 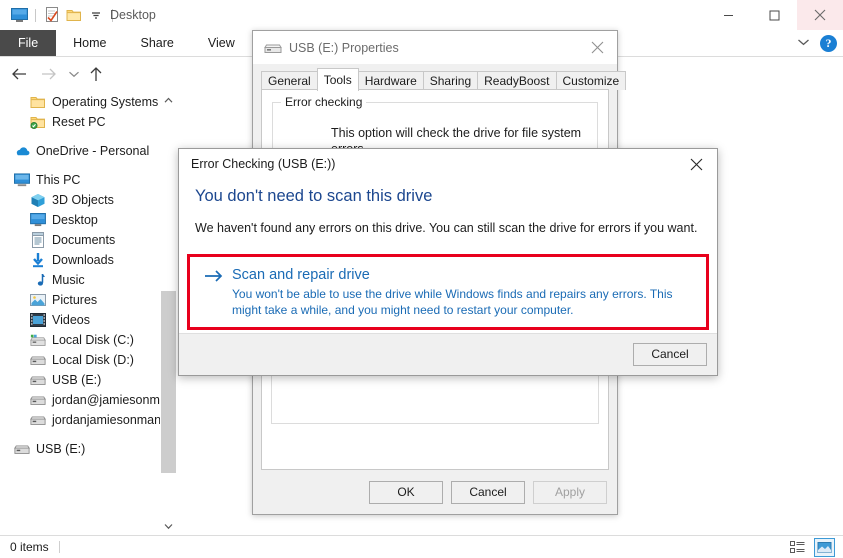 I want to click on error-checking-footer: Cancel, so click(x=448, y=354).